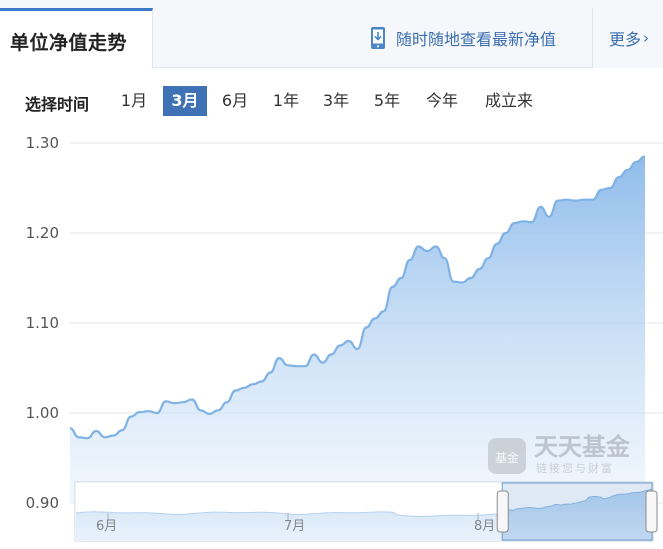 This screenshot has height=549, width=663. What do you see at coordinates (42, 413) in the screenshot?
I see `y-tick-label: 1.00` at bounding box center [42, 413].